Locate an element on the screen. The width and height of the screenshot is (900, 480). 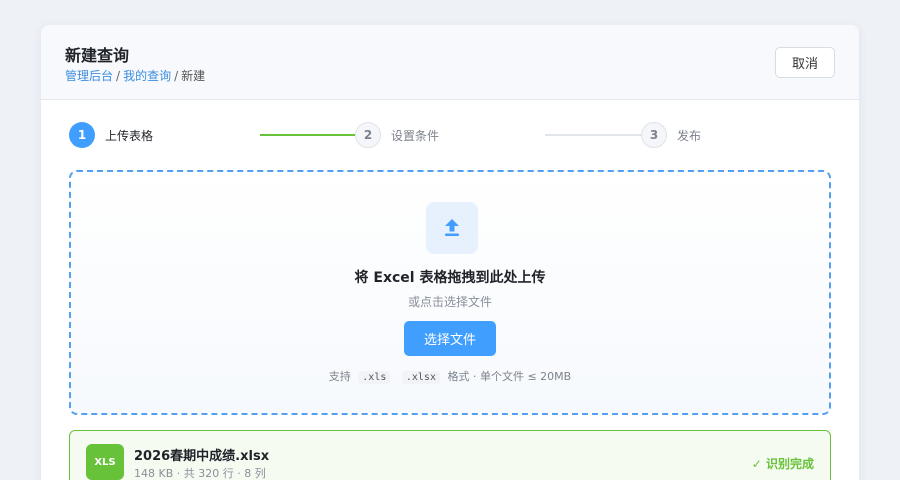
format-hint: 支持 .xls .xlsx 格式 · 单个文件 ≤ 20MB is located at coordinates (450, 376).